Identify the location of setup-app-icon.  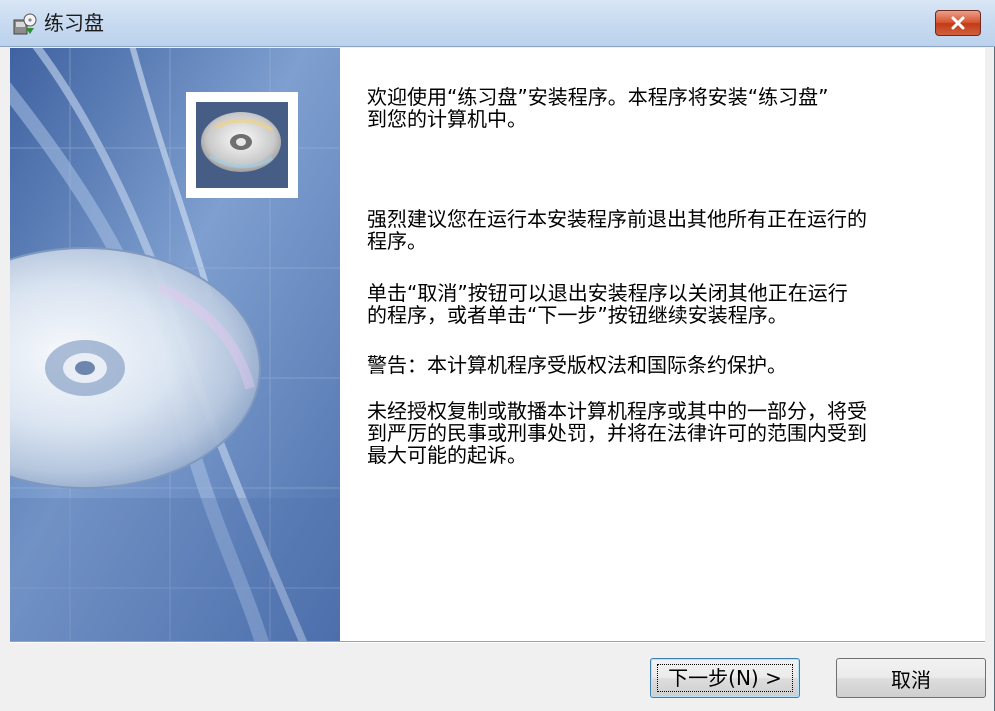
(25, 24).